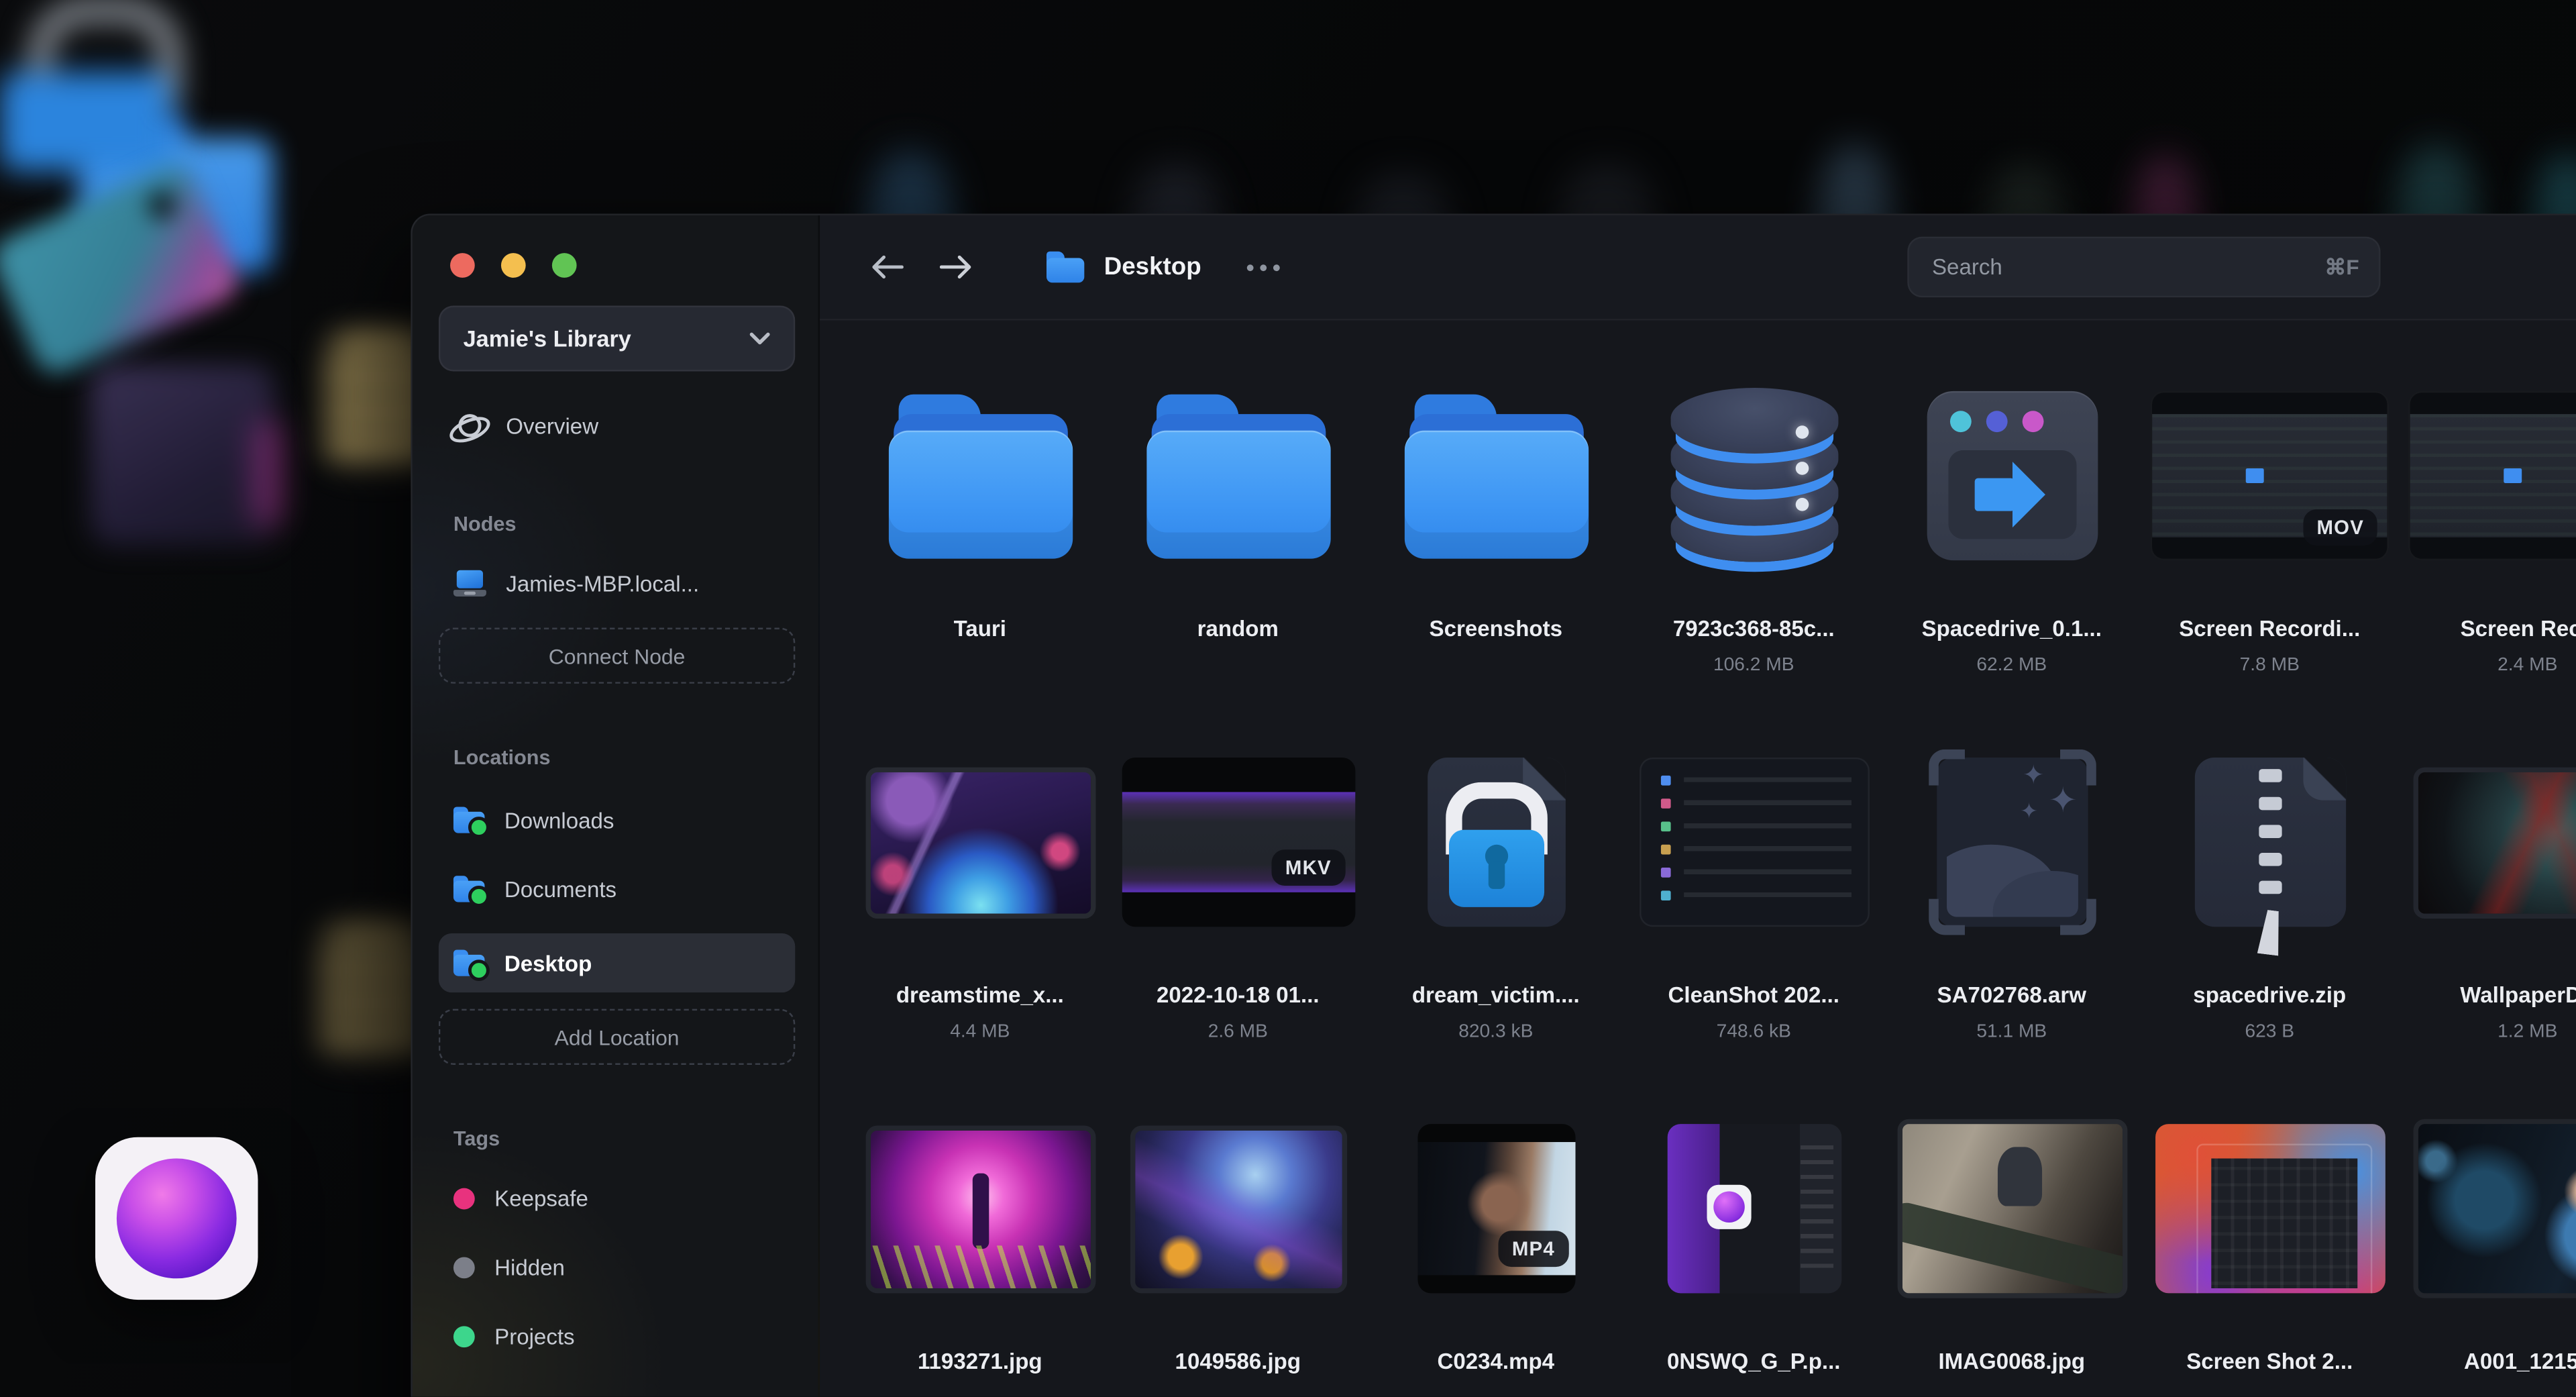 The image size is (2576, 1397). Describe the element at coordinates (1753, 666) in the screenshot. I see `file-size: 106.2 MB` at that location.